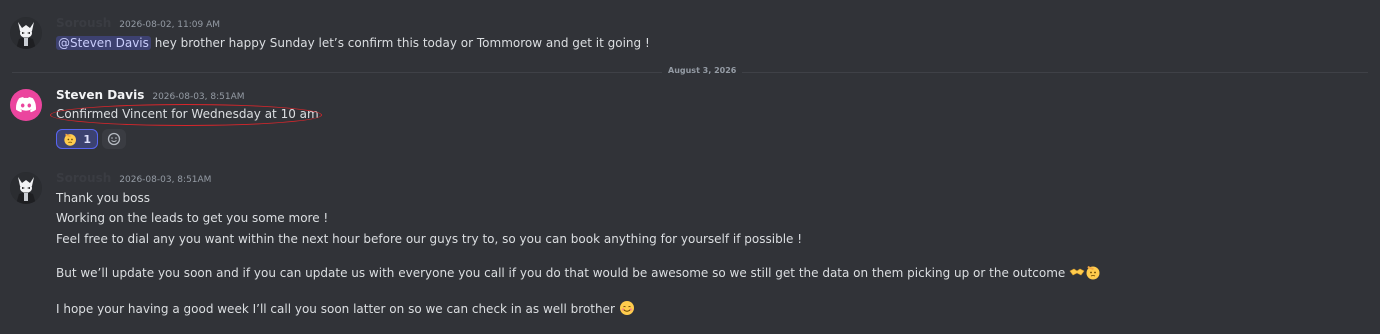 This screenshot has width=1380, height=334. I want to click on user-mention: @Steven Davis, so click(103, 43).